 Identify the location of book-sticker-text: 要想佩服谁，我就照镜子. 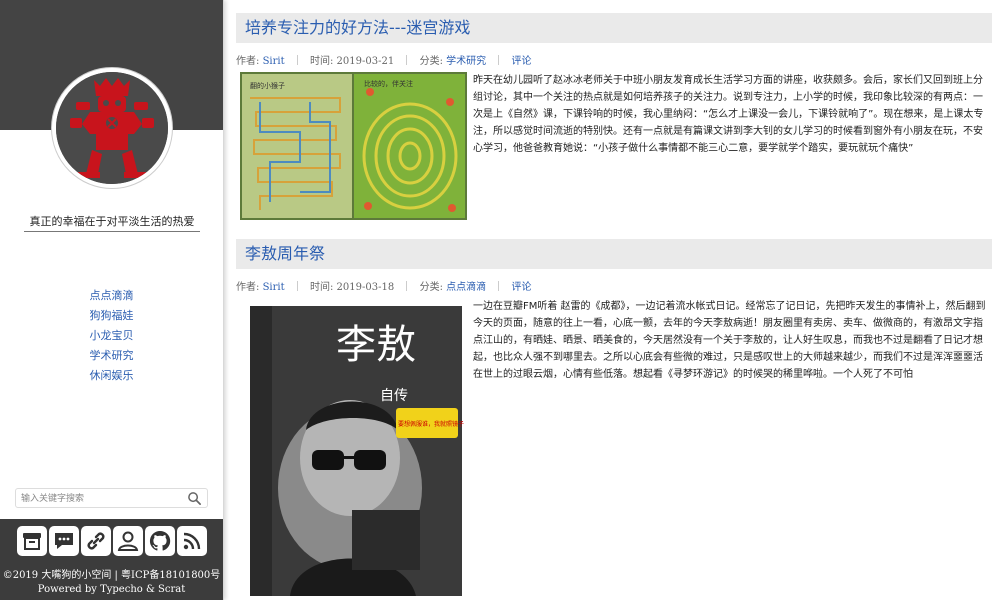
(431, 424).